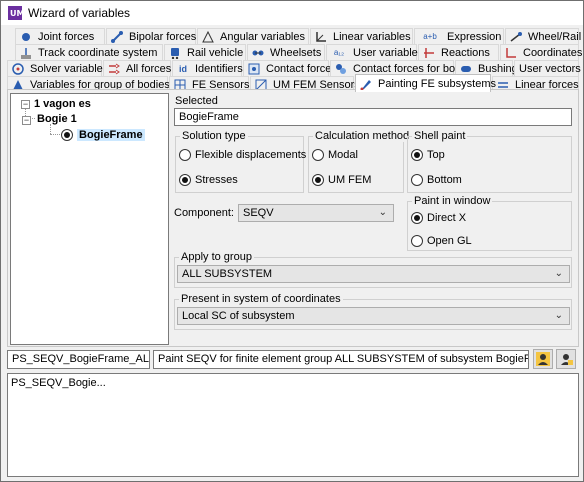  Describe the element at coordinates (196, 101) in the screenshot. I see `selected-label: Selected` at that location.